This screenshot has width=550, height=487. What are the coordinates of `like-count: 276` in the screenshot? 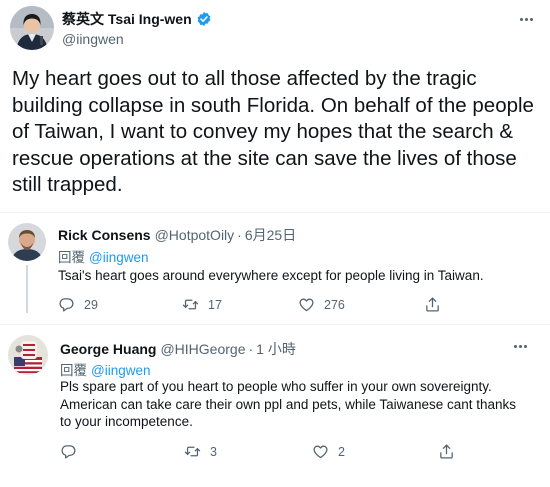 It's located at (334, 304).